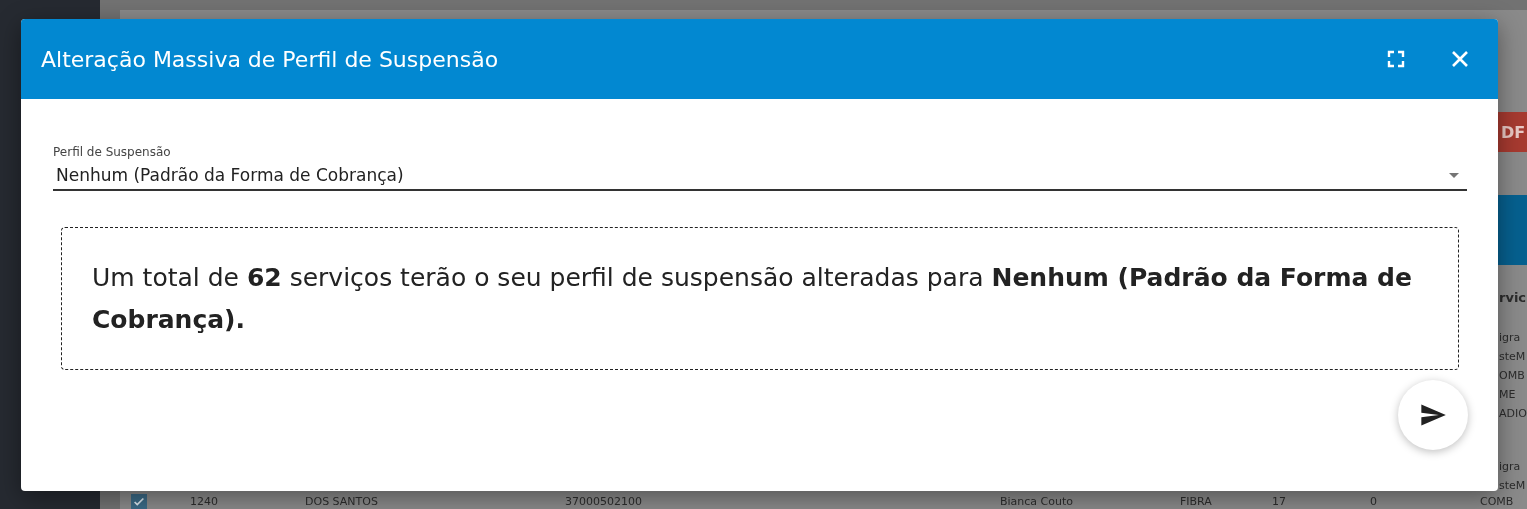 The image size is (1527, 509). Describe the element at coordinates (604, 501) in the screenshot. I see `table-cell-text: 37000502100` at that location.